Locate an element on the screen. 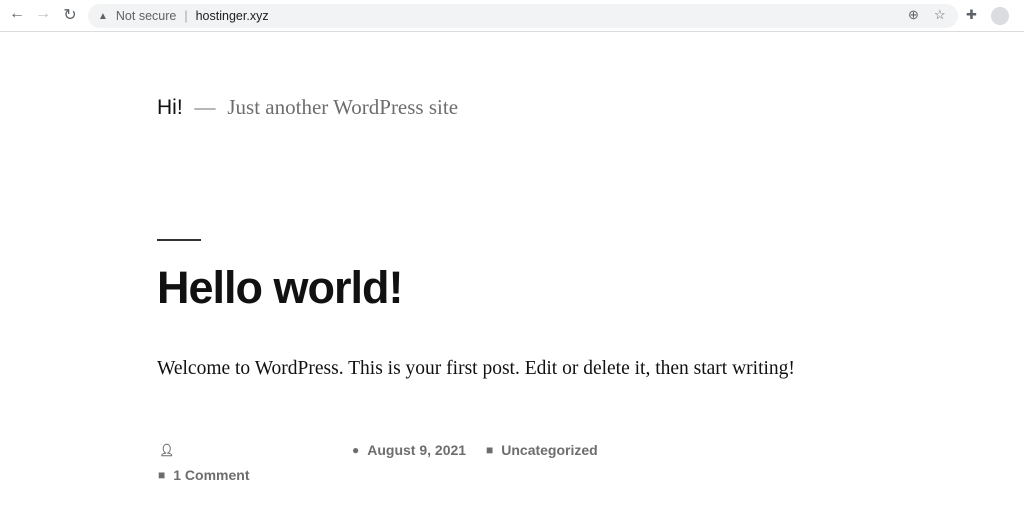  star-icon: ☆ is located at coordinates (940, 15).